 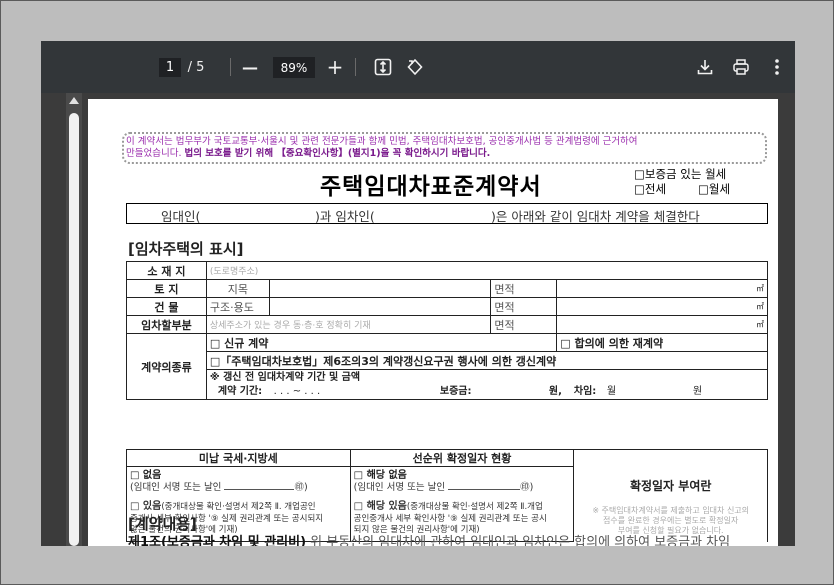 I want to click on print-button, so click(x=741, y=67).